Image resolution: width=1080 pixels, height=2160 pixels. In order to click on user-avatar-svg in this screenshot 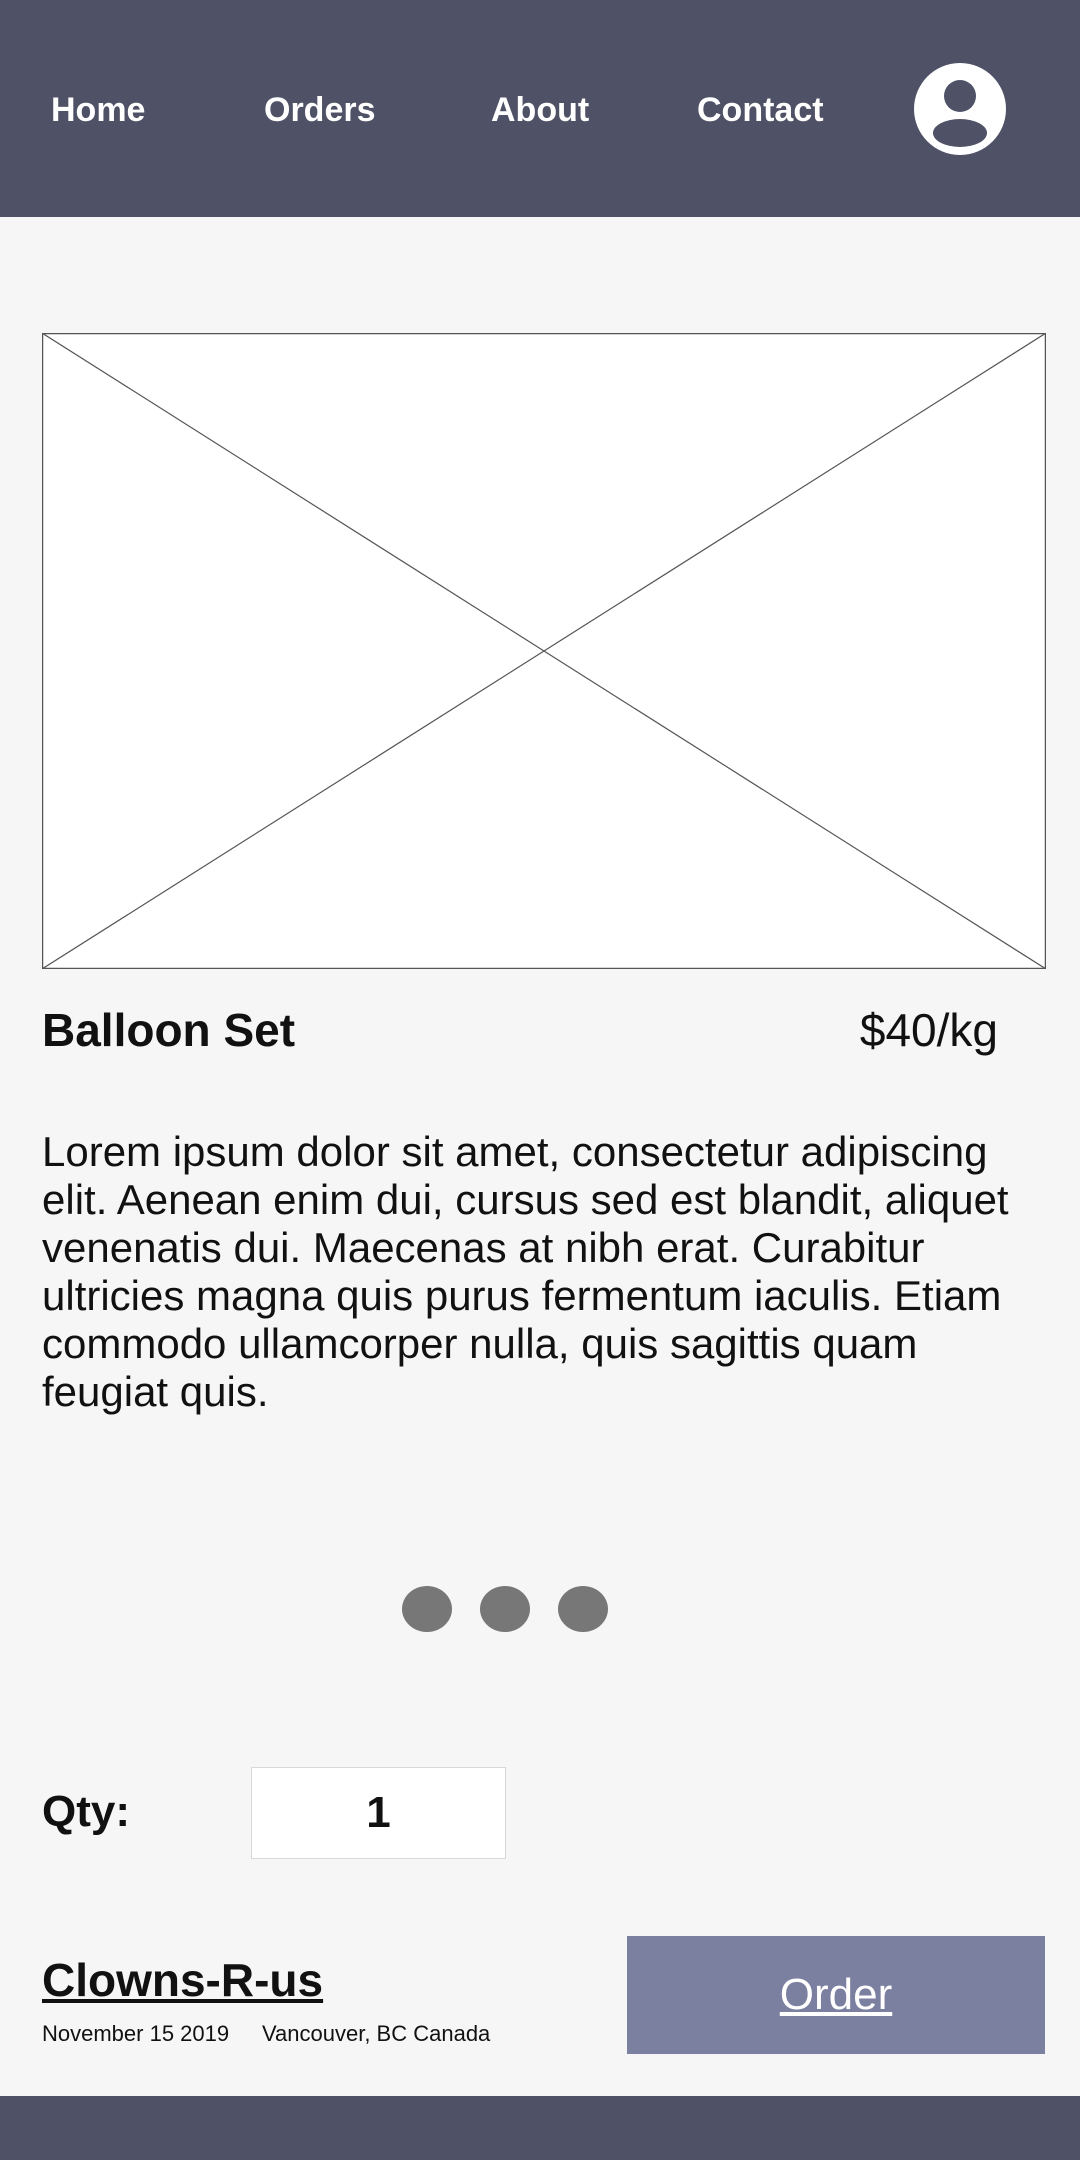, I will do `click(960, 109)`.